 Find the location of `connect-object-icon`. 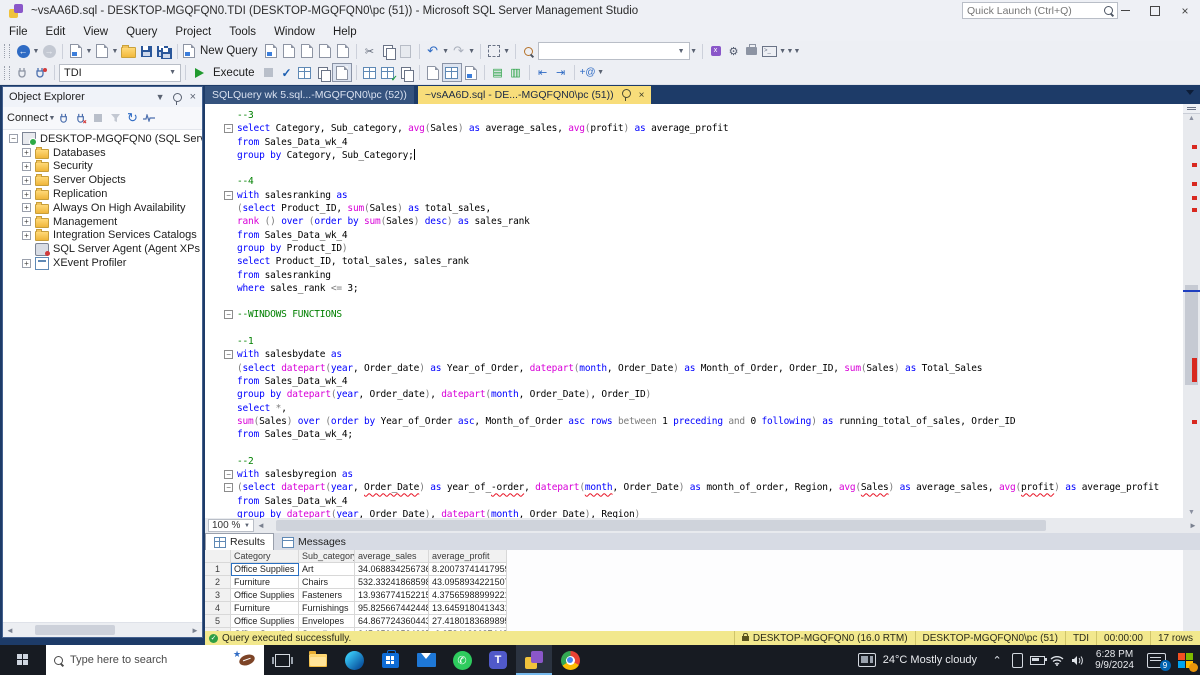

connect-object-icon is located at coordinates (64, 118).